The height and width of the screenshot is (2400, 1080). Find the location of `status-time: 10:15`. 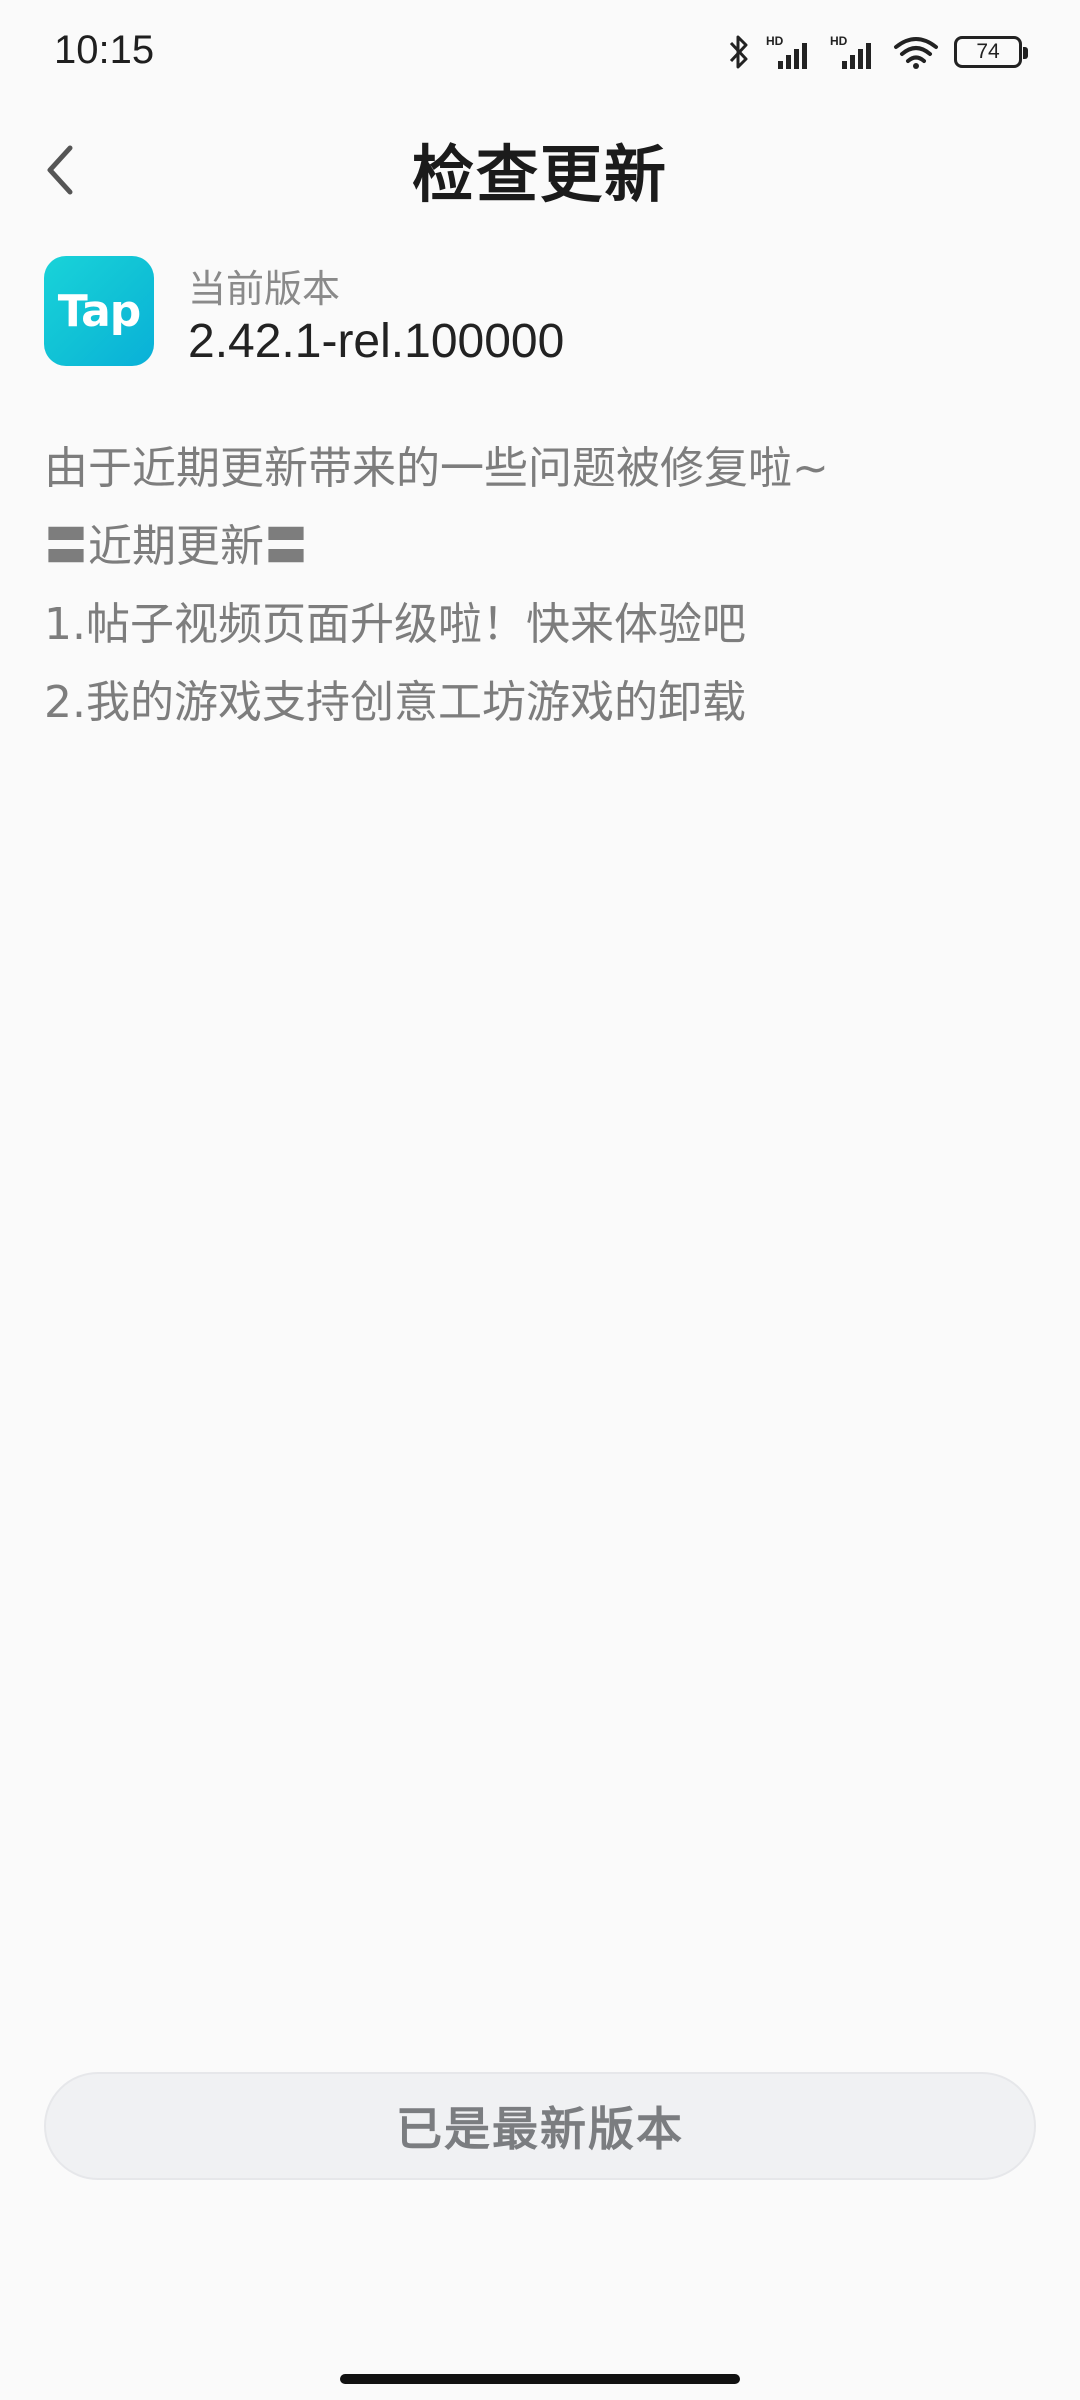

status-time: 10:15 is located at coordinates (104, 50).